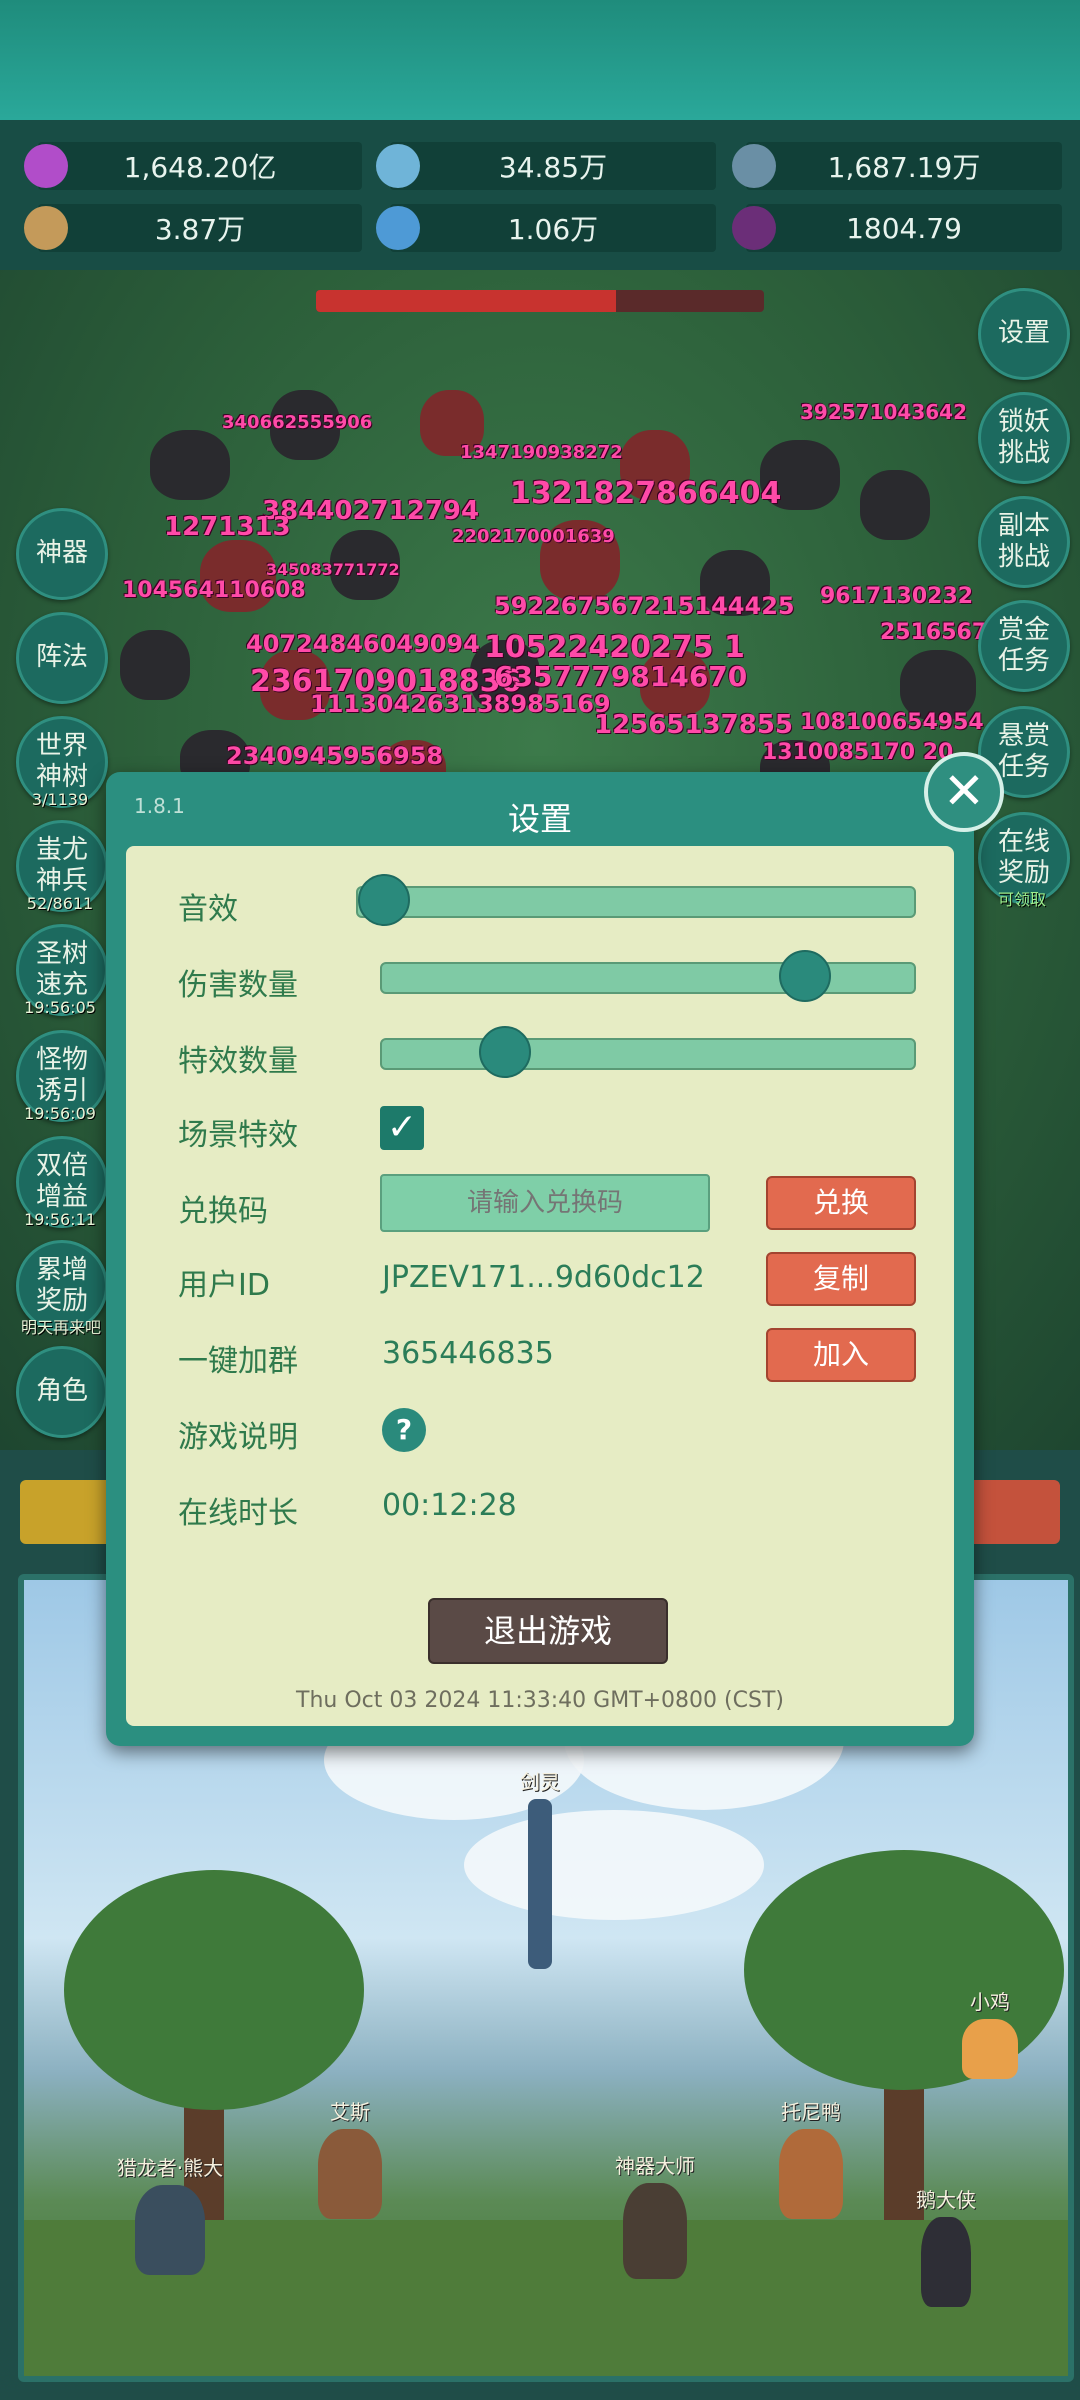  Describe the element at coordinates (402, 1128) in the screenshot. I see `scene-effects-checkbox: ✓` at that location.